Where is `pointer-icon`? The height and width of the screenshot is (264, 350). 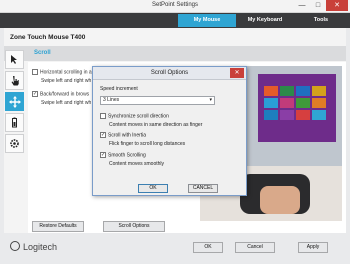 pointer-icon is located at coordinates (14, 59).